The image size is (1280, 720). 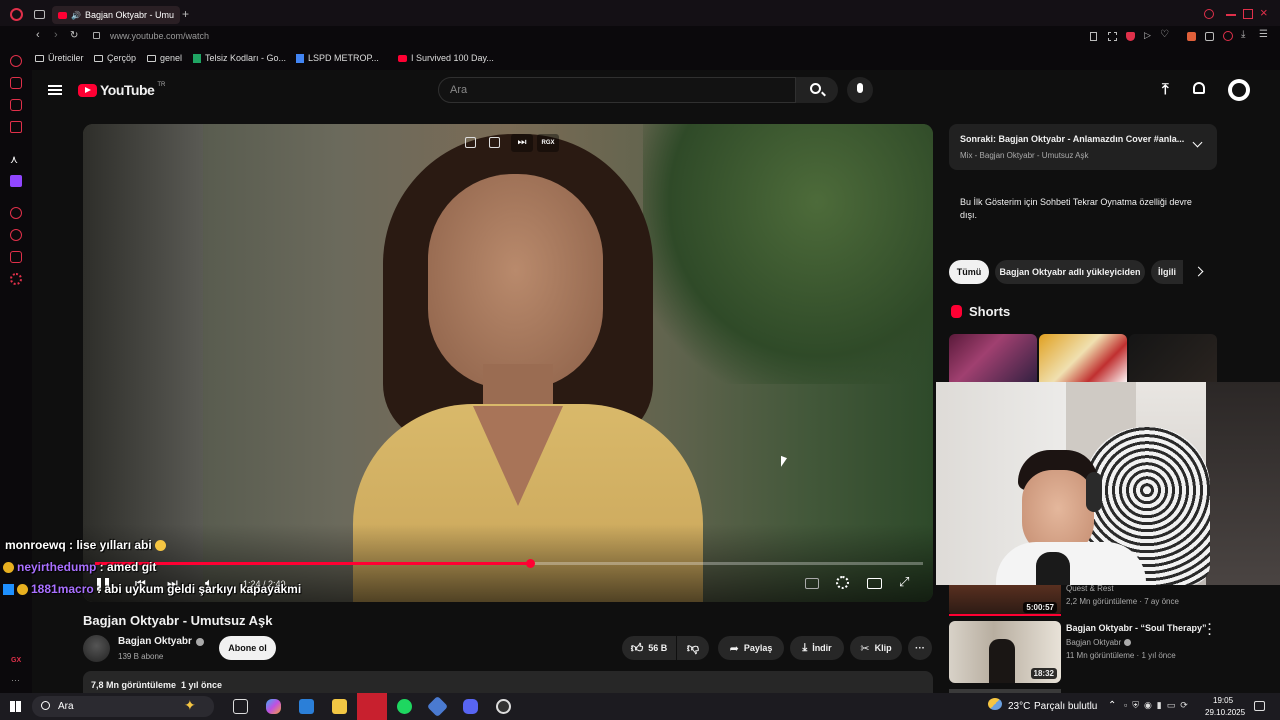 What do you see at coordinates (16, 257) in the screenshot?
I see `extensions-icon` at bounding box center [16, 257].